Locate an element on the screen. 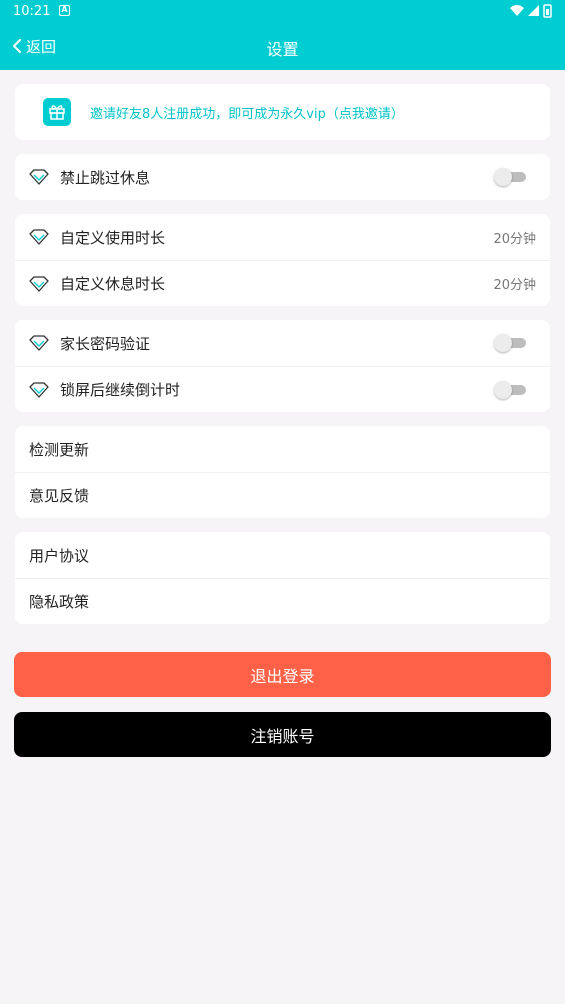  setting-check-update: 检测更新 is located at coordinates (282, 449).